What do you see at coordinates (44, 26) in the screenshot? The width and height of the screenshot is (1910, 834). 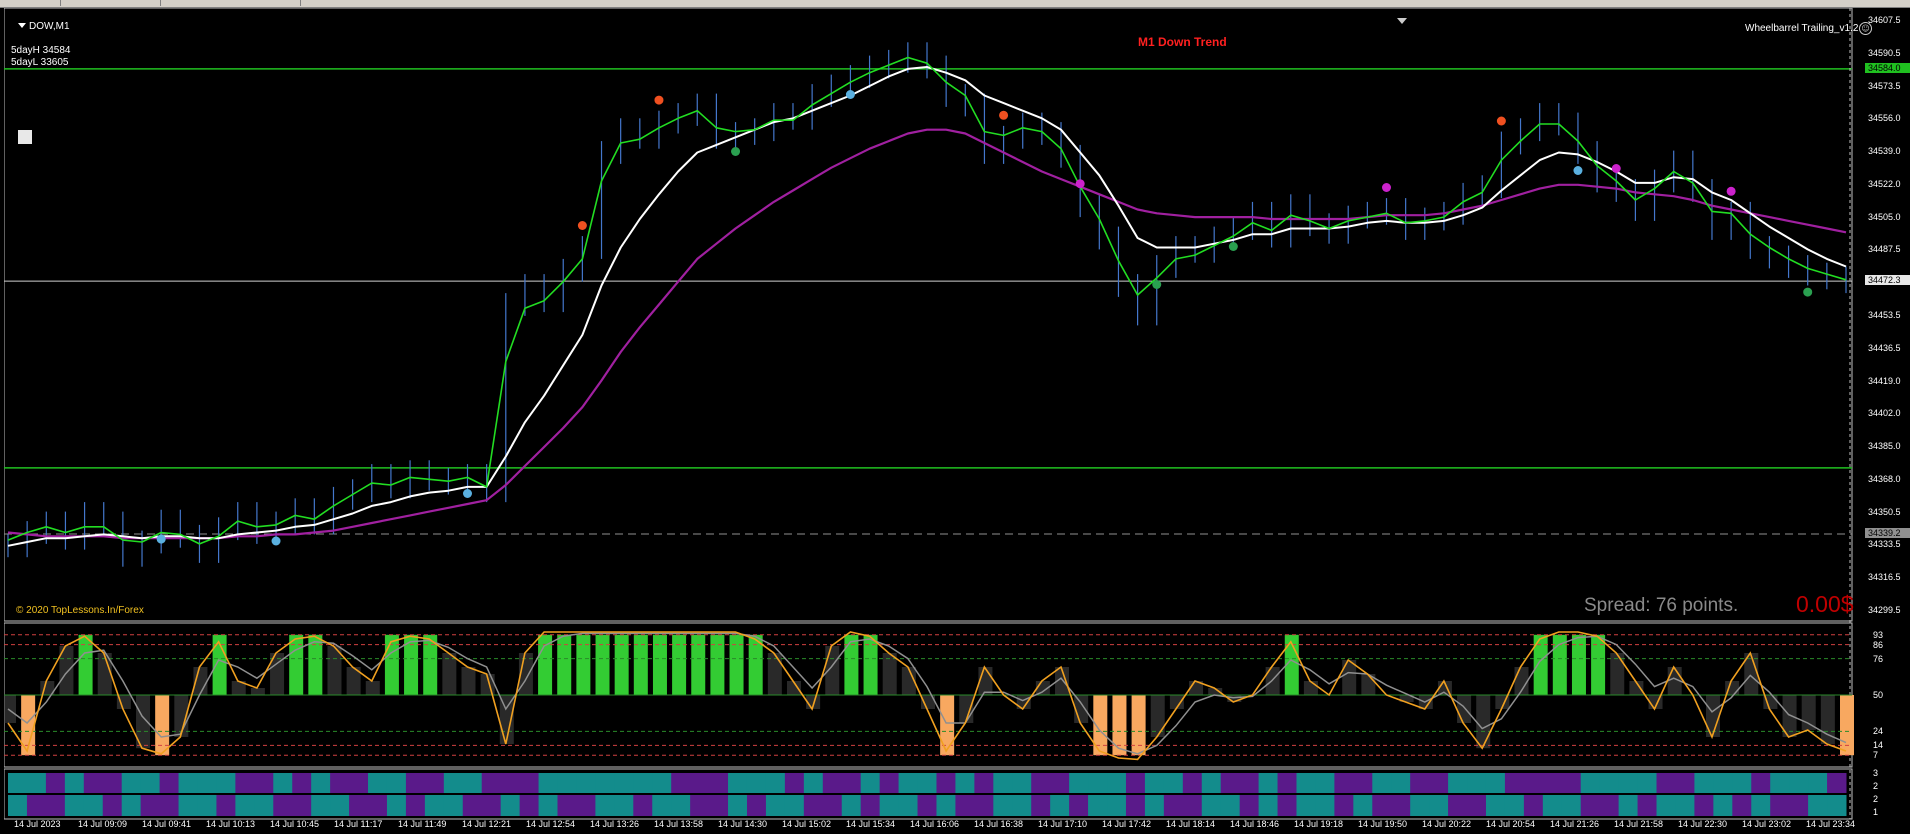 I see `symbol-label: DOW,M1` at bounding box center [44, 26].